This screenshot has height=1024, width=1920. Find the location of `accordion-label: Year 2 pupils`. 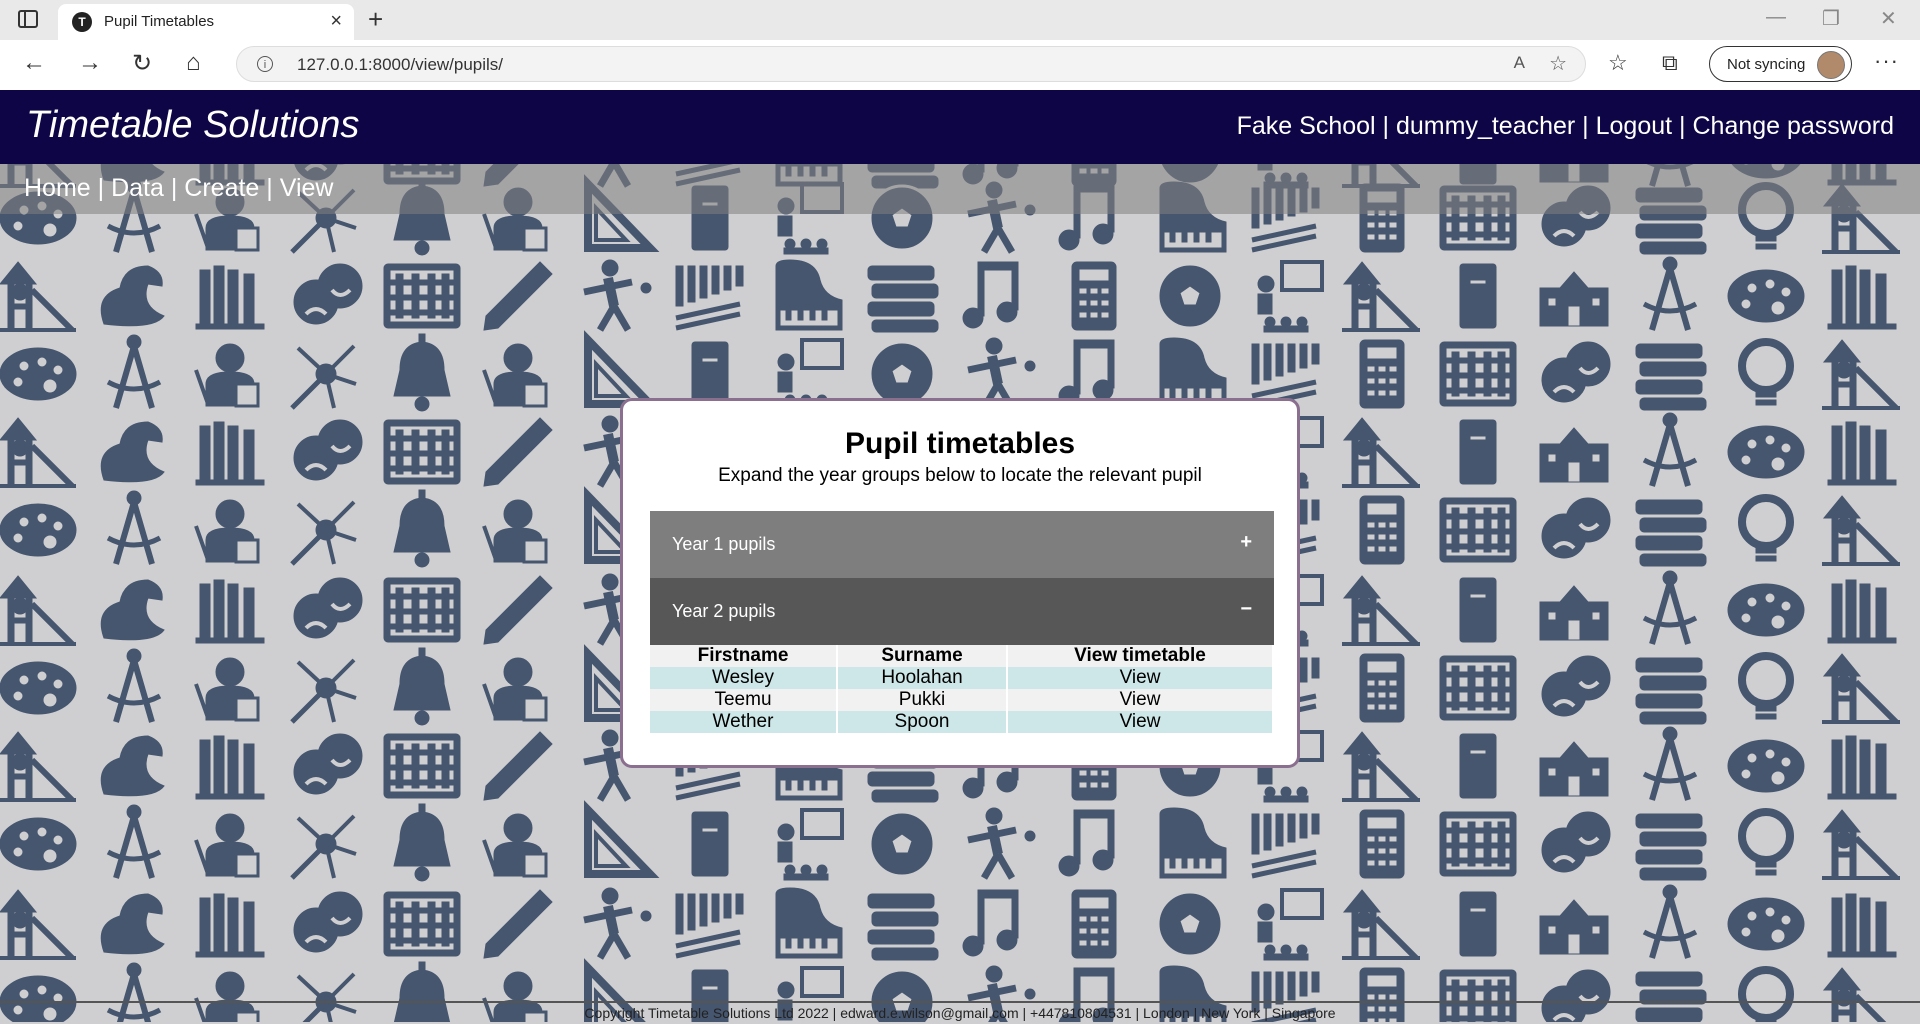

accordion-label: Year 2 pupils is located at coordinates (724, 611).